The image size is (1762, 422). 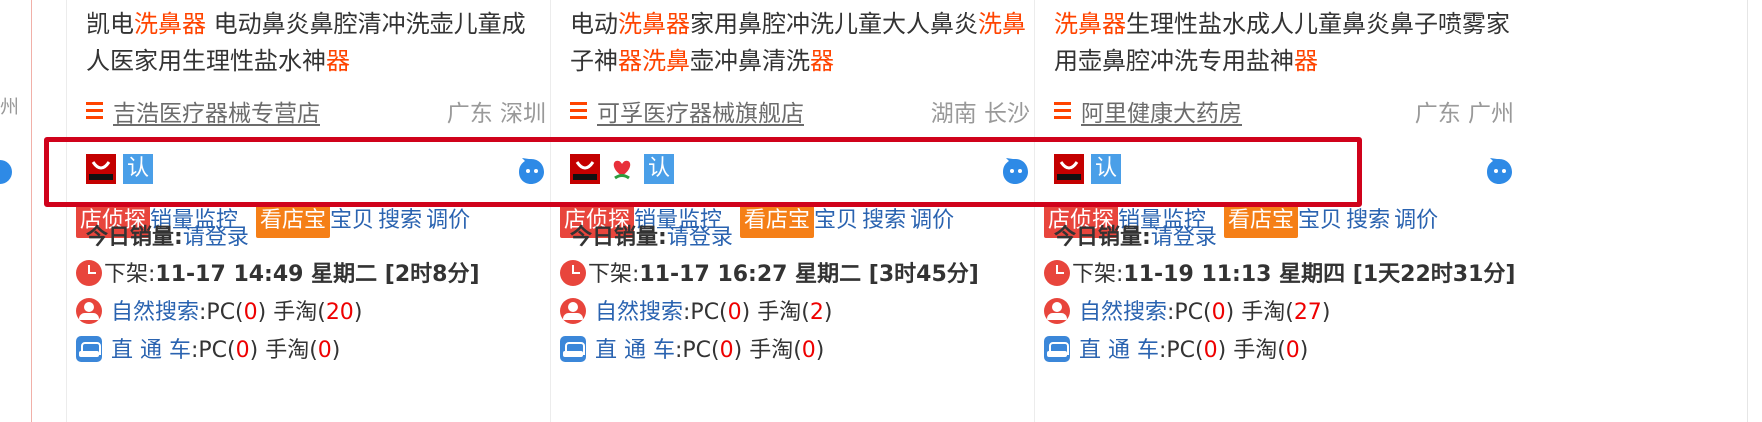 I want to click on shop-name-link: 可孚医疗器械旗舰店, so click(x=700, y=111).